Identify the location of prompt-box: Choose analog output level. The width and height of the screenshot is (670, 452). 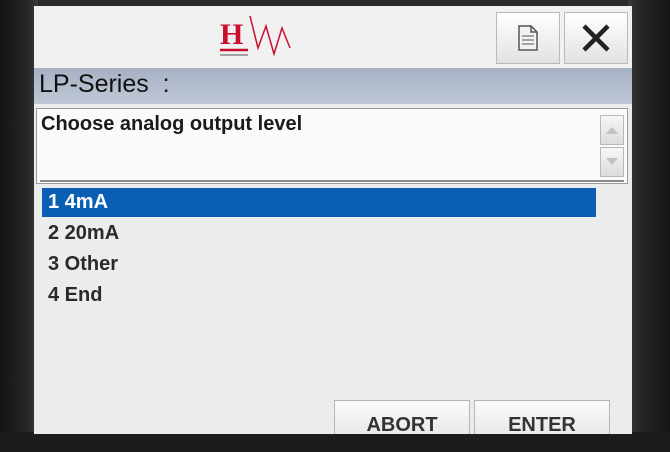
(332, 146).